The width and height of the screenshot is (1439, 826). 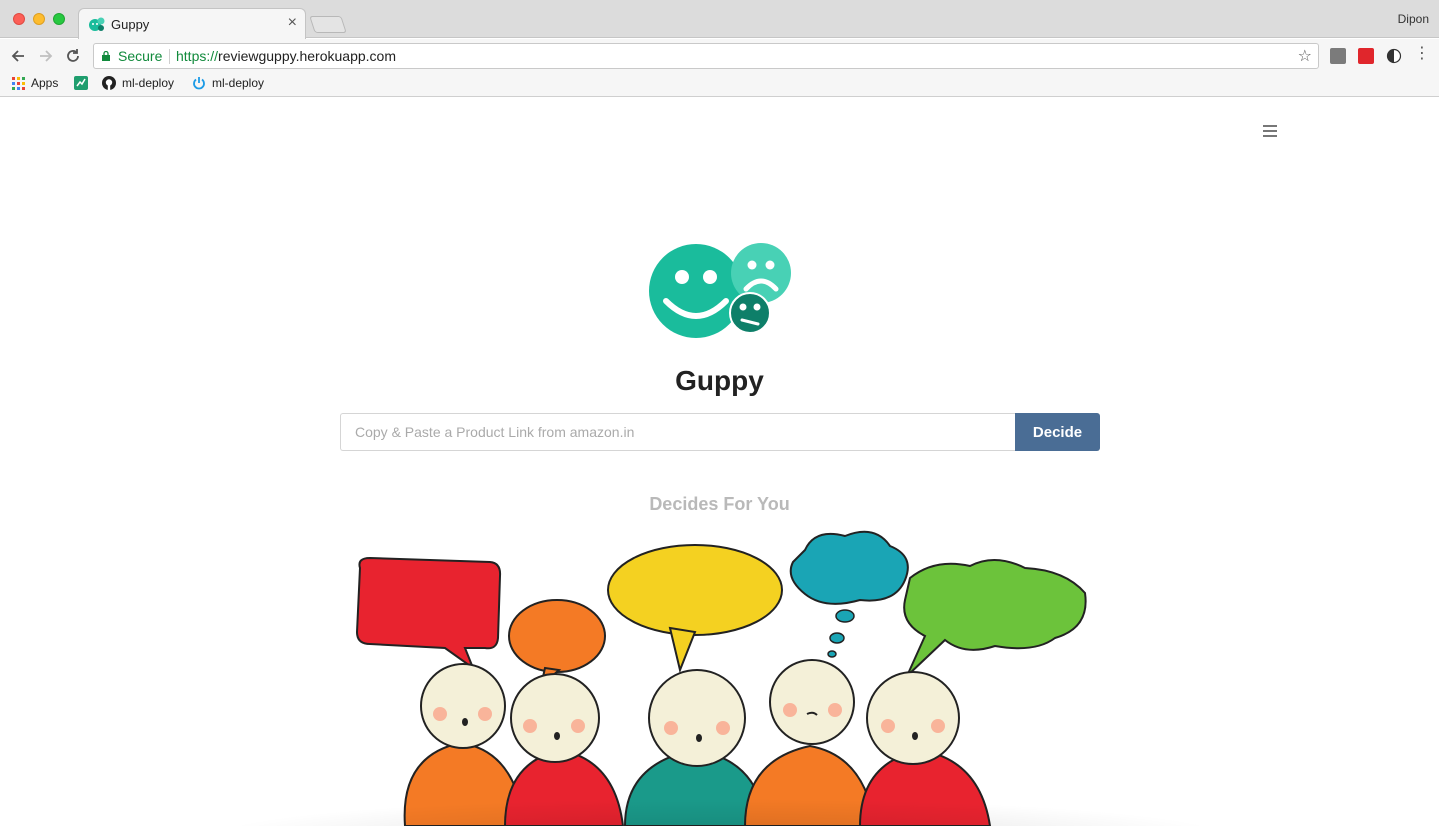 What do you see at coordinates (199, 83) in the screenshot?
I see `power-icon` at bounding box center [199, 83].